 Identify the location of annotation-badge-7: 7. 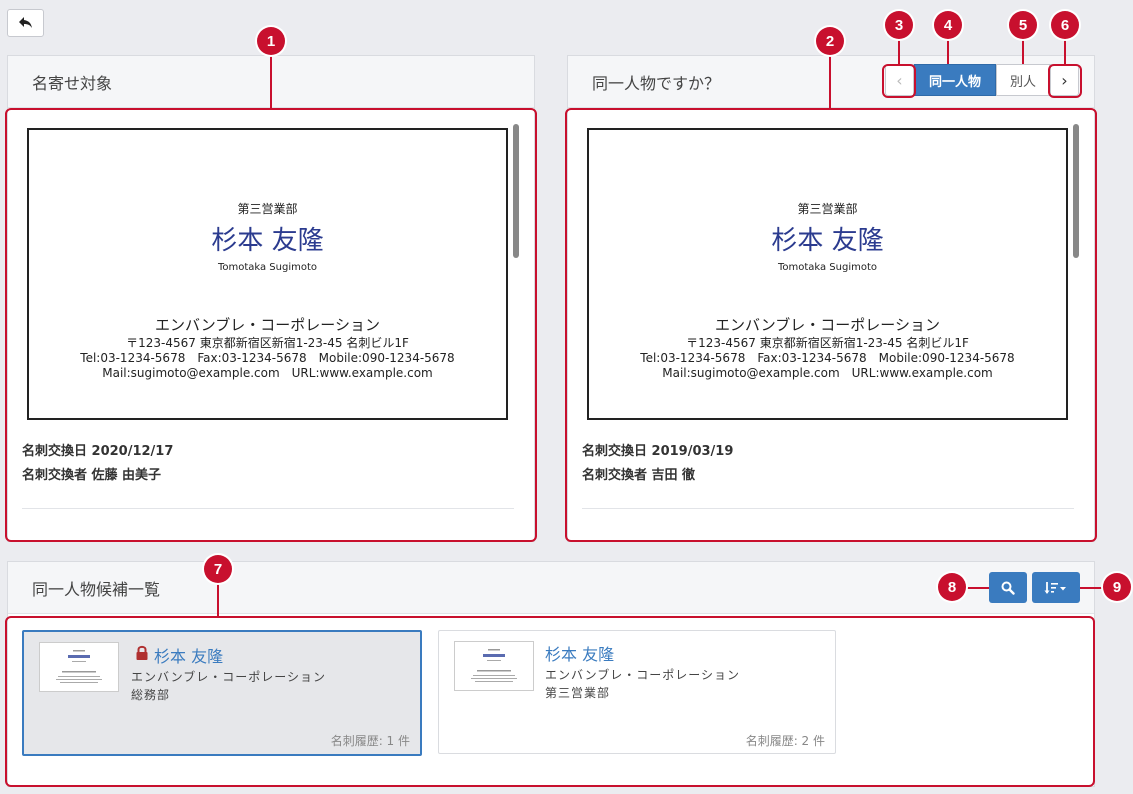
(218, 569).